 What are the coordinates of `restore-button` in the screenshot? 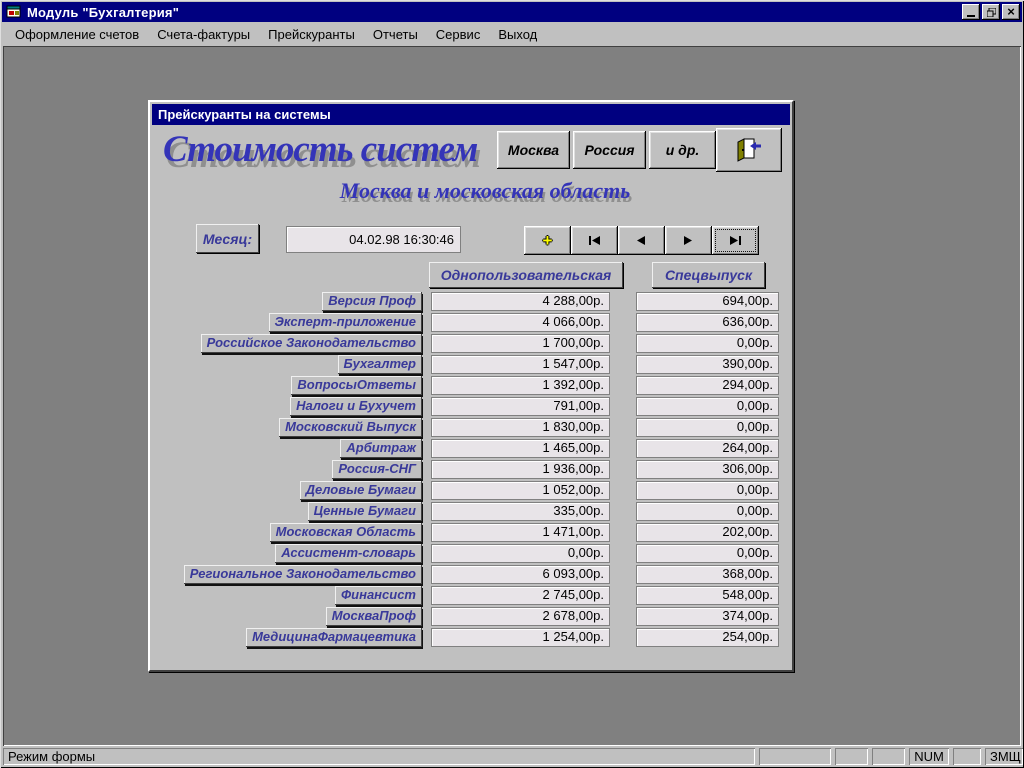 It's located at (991, 12).